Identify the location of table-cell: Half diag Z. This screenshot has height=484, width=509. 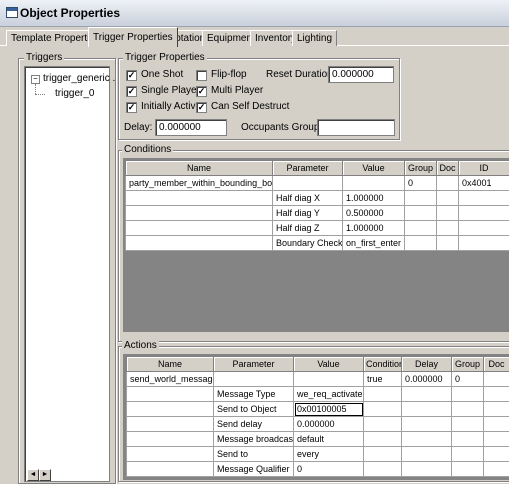
(308, 228).